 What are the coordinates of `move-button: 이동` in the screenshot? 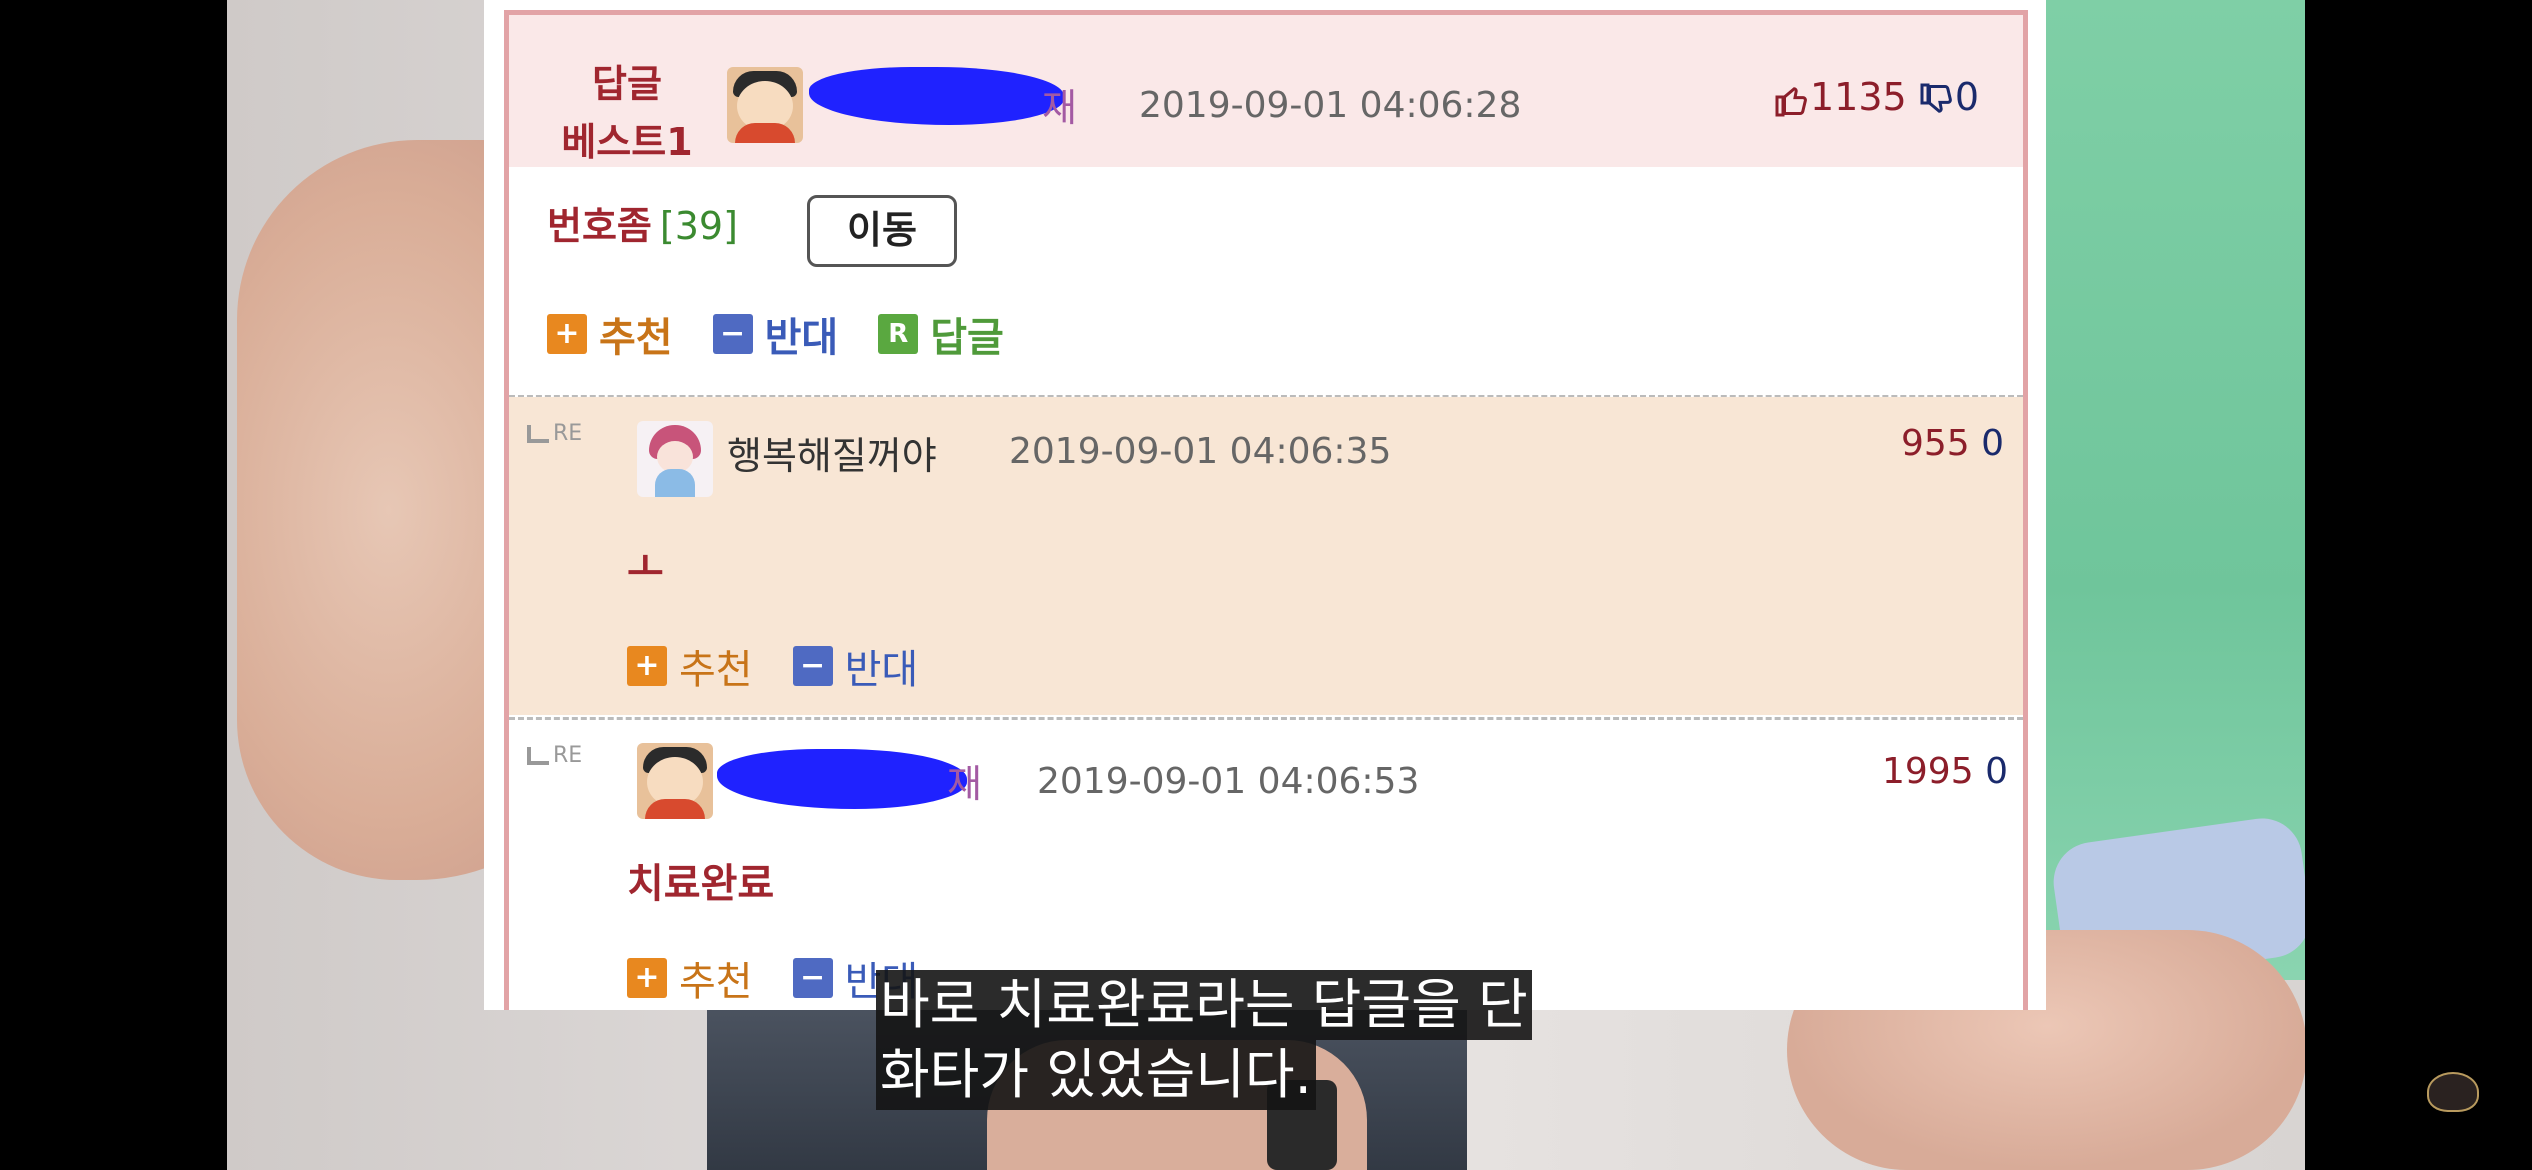 It's located at (882, 231).